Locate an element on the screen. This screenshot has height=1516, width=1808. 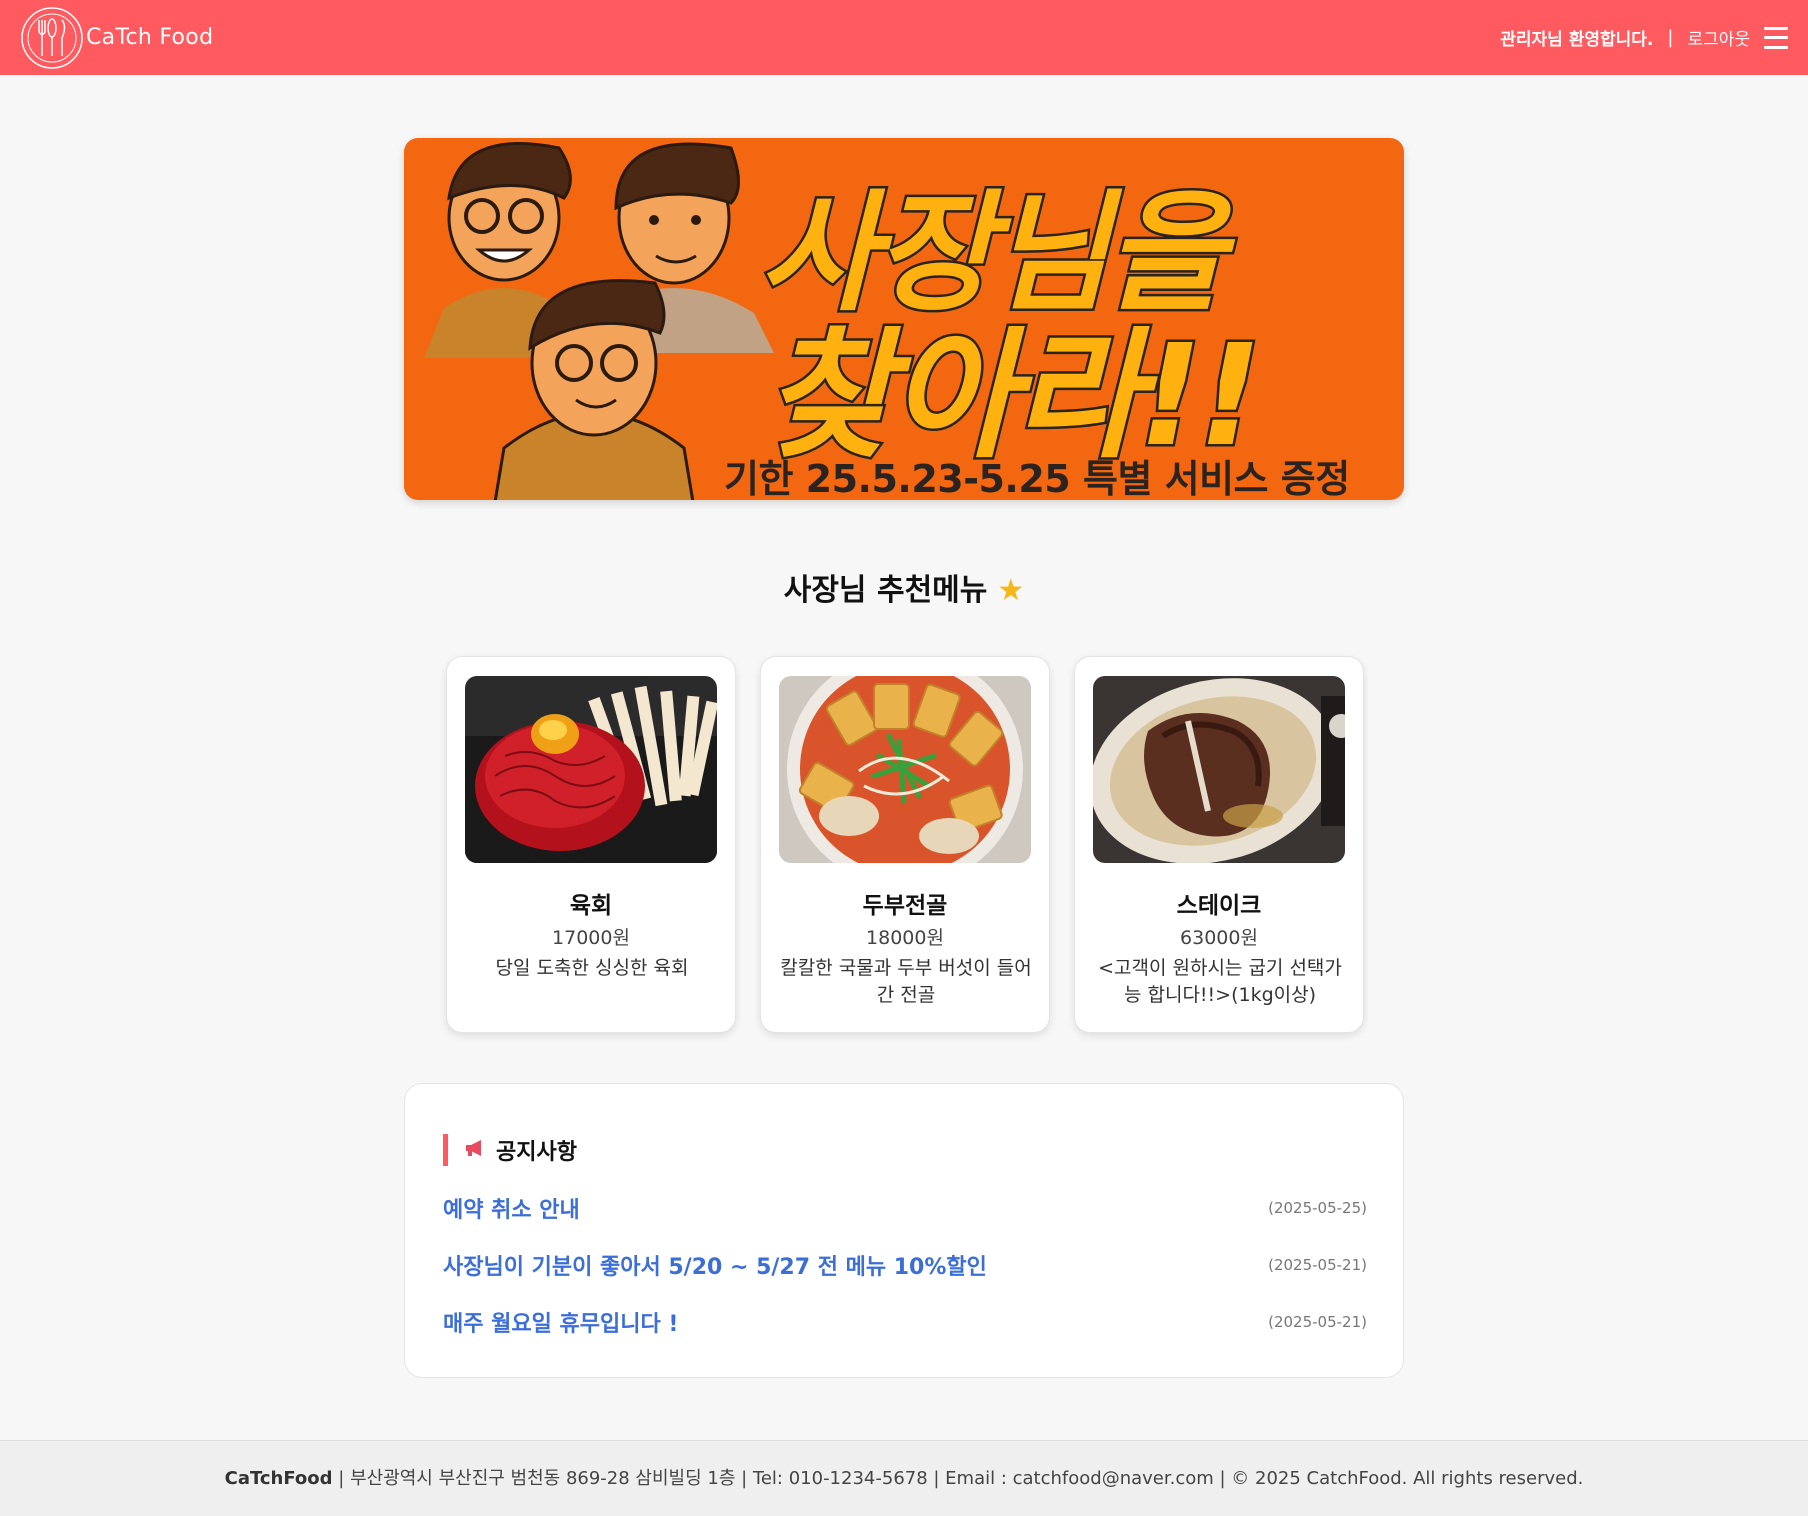
notice-link: 예약 취소 안내 is located at coordinates (511, 1208).